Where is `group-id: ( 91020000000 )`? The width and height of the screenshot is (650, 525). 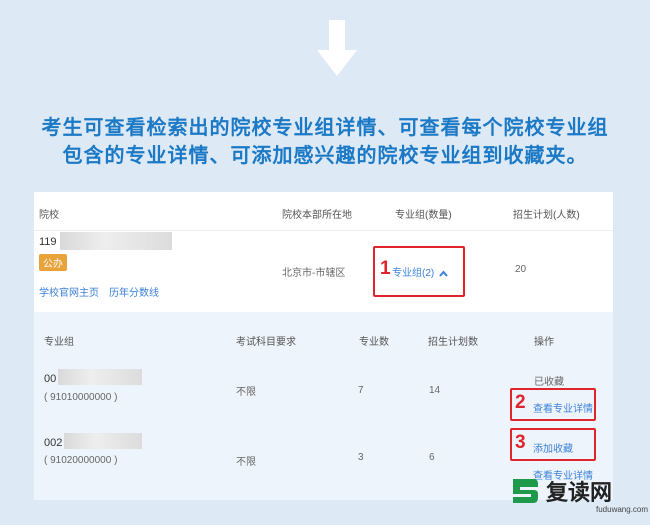
group-id: ( 91020000000 ) is located at coordinates (81, 460).